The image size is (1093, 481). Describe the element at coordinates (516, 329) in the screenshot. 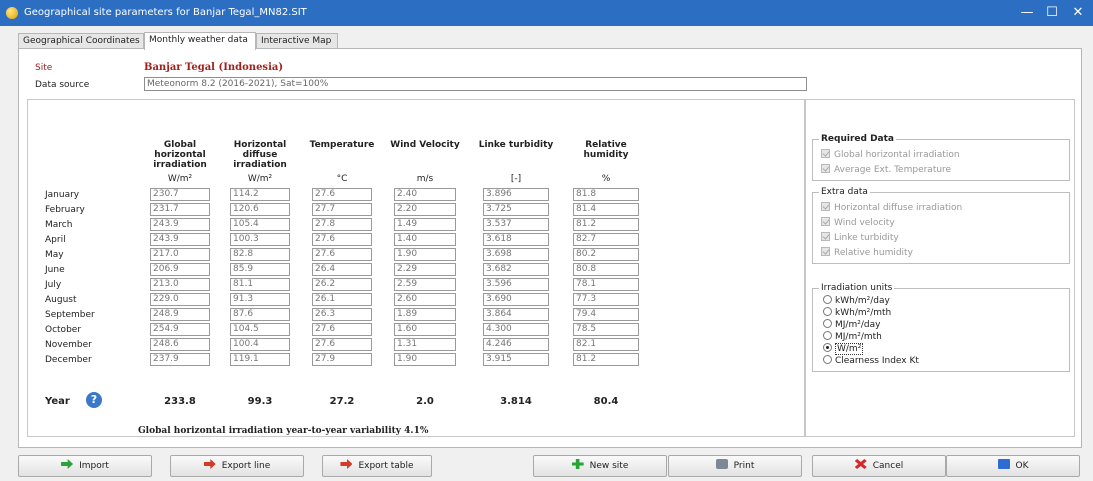

I see `value-cell: 4.300` at that location.